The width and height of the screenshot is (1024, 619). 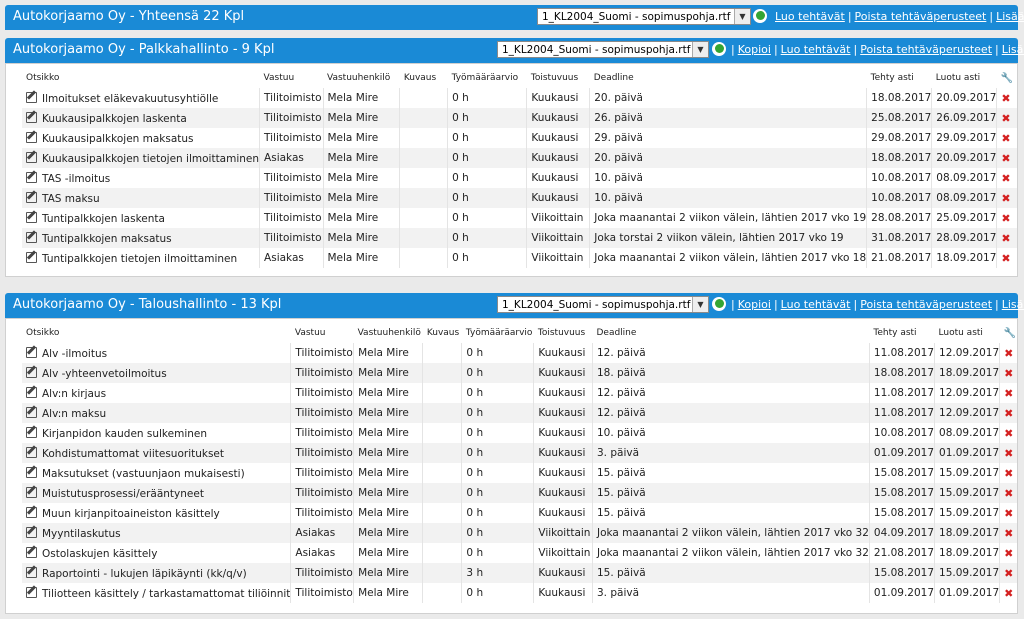 I want to click on task-title: Tuntipalkkojen maksatus, so click(x=107, y=239).